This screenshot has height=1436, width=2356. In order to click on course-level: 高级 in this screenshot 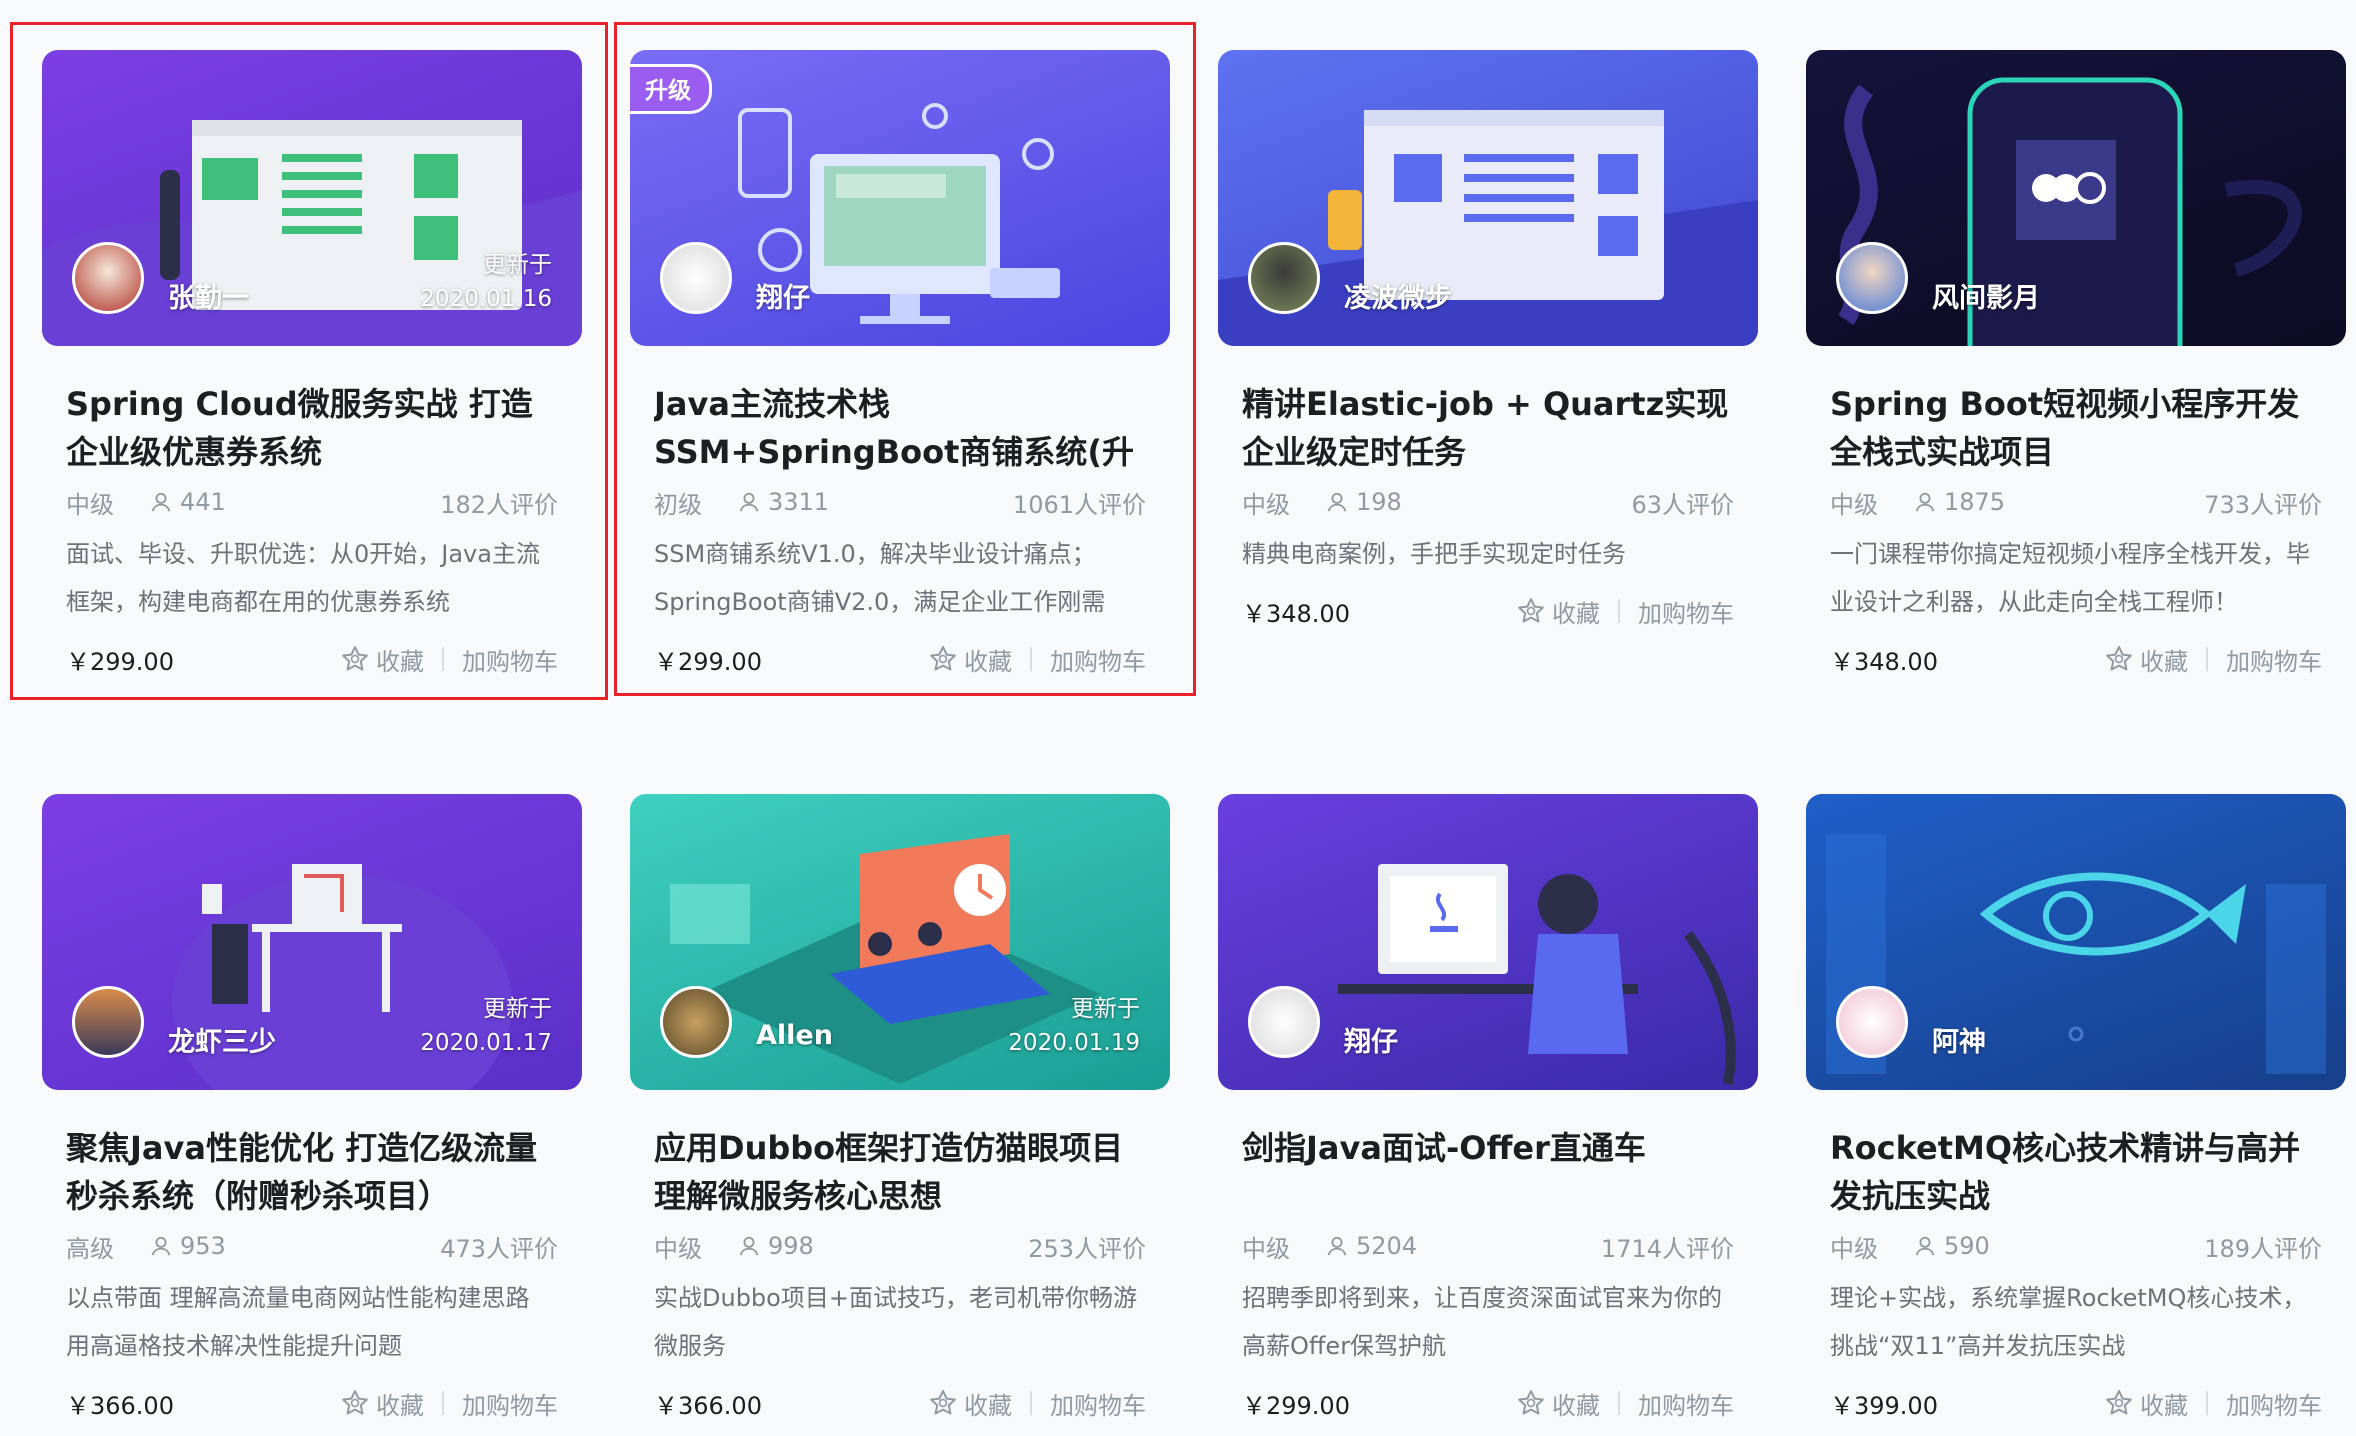, I will do `click(90, 1248)`.